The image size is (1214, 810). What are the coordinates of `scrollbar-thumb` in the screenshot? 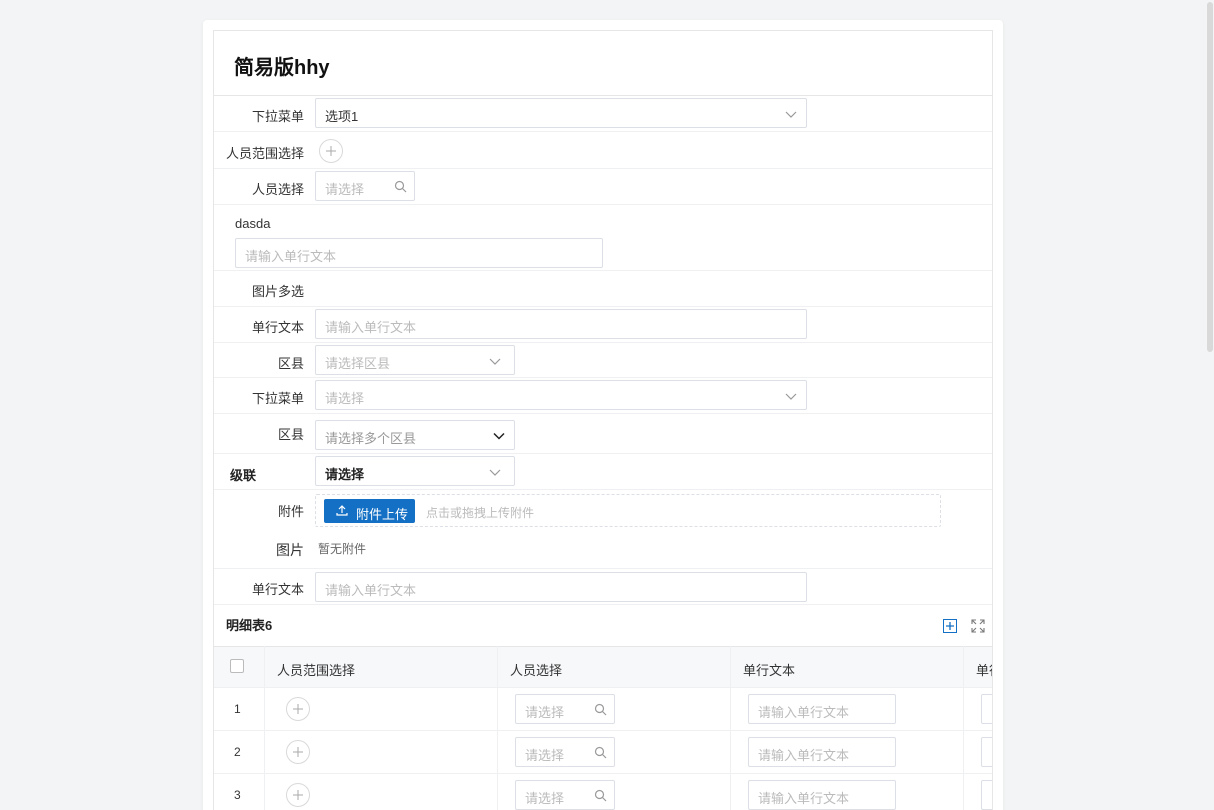 It's located at (1210, 177).